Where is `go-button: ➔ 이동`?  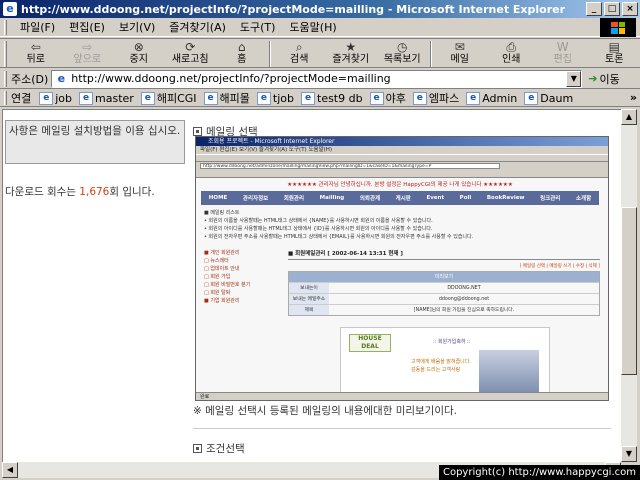 go-button: ➔ 이동 is located at coordinates (603, 79).